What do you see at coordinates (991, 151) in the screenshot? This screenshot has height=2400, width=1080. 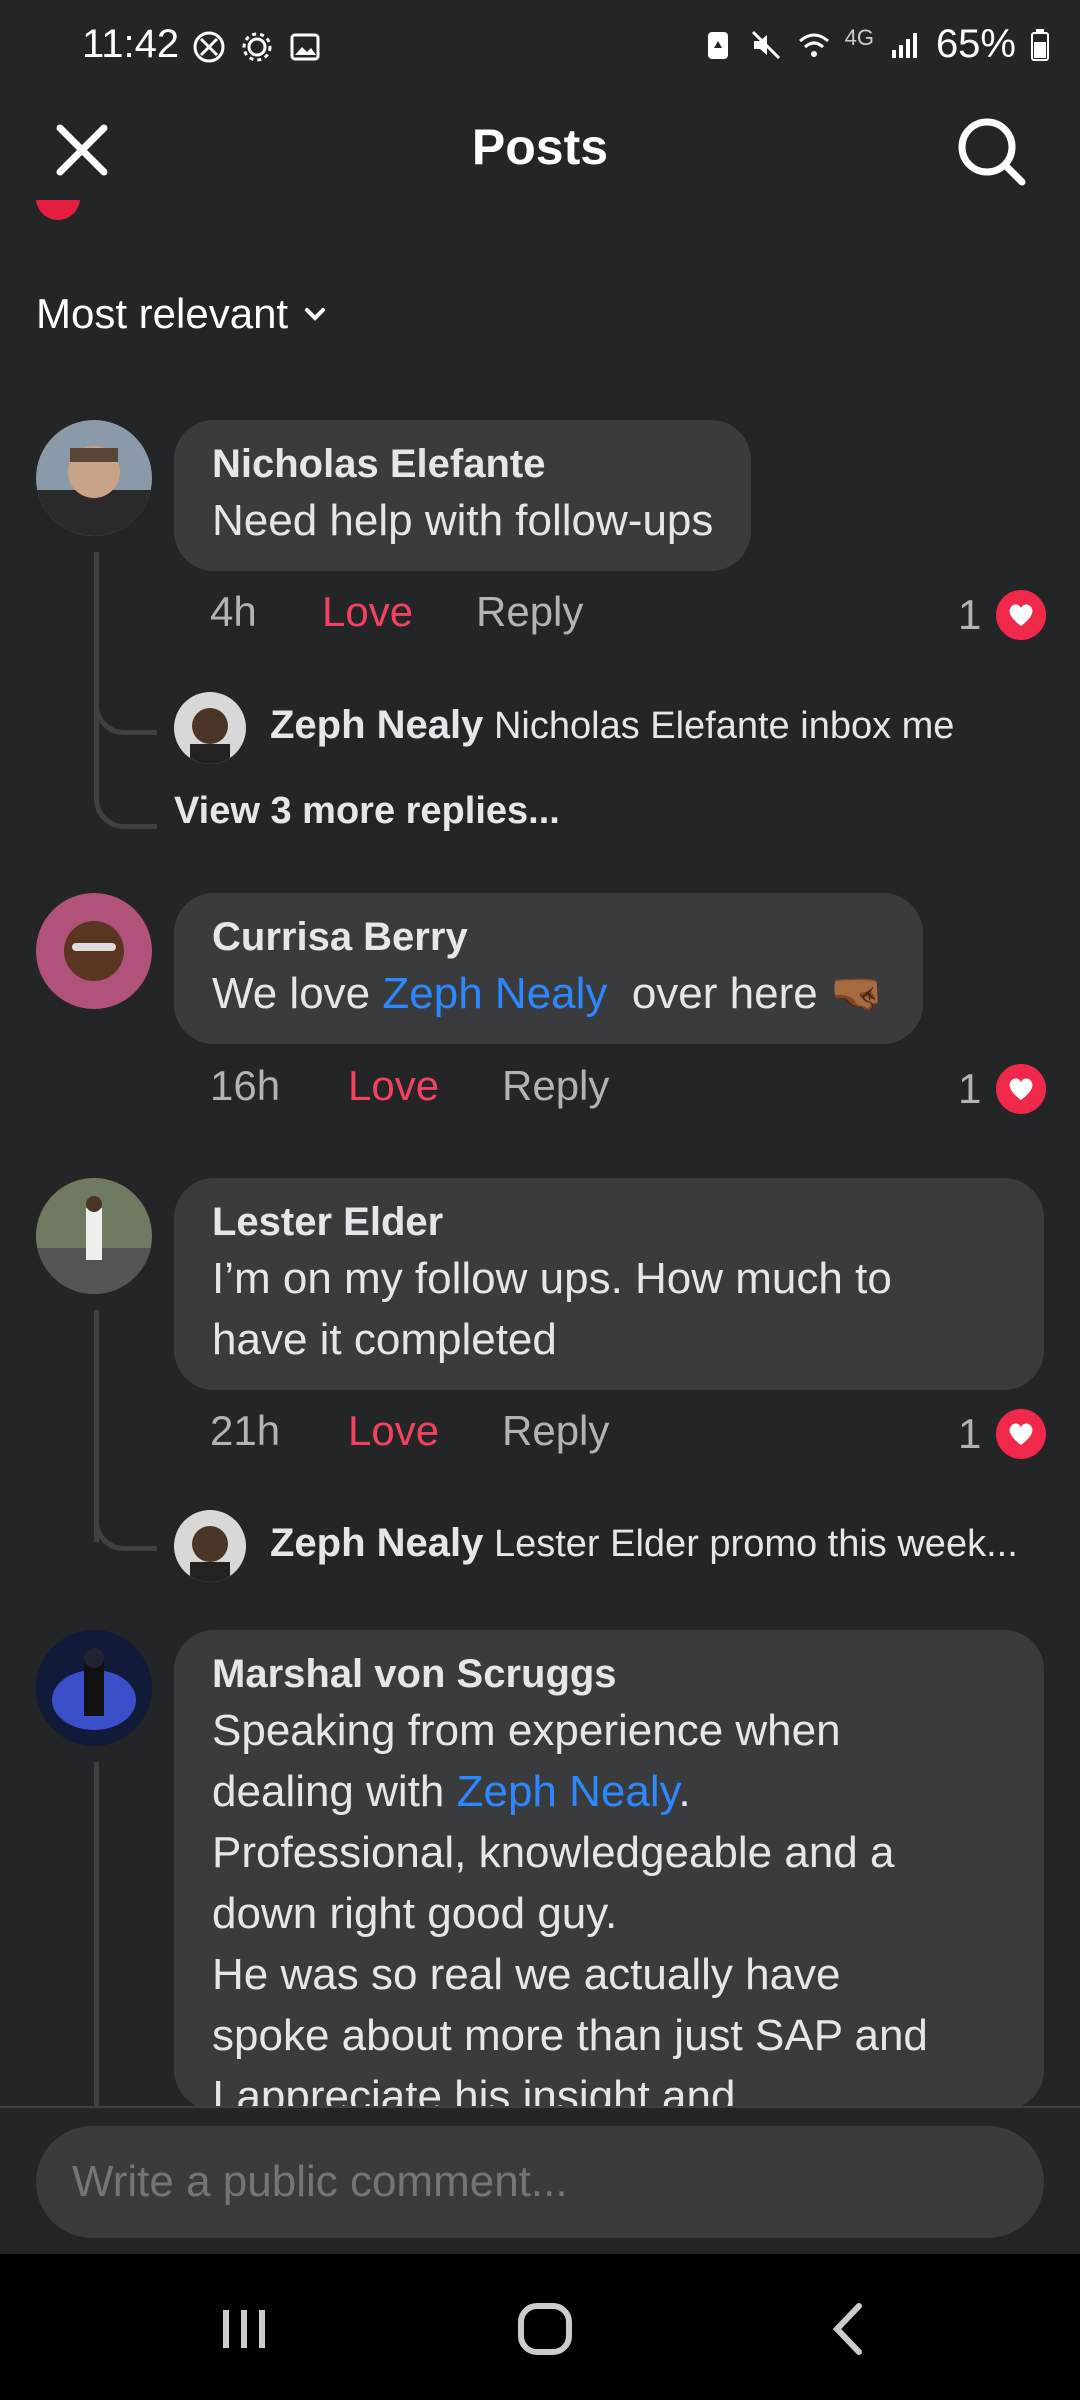 I see `search-icon` at bounding box center [991, 151].